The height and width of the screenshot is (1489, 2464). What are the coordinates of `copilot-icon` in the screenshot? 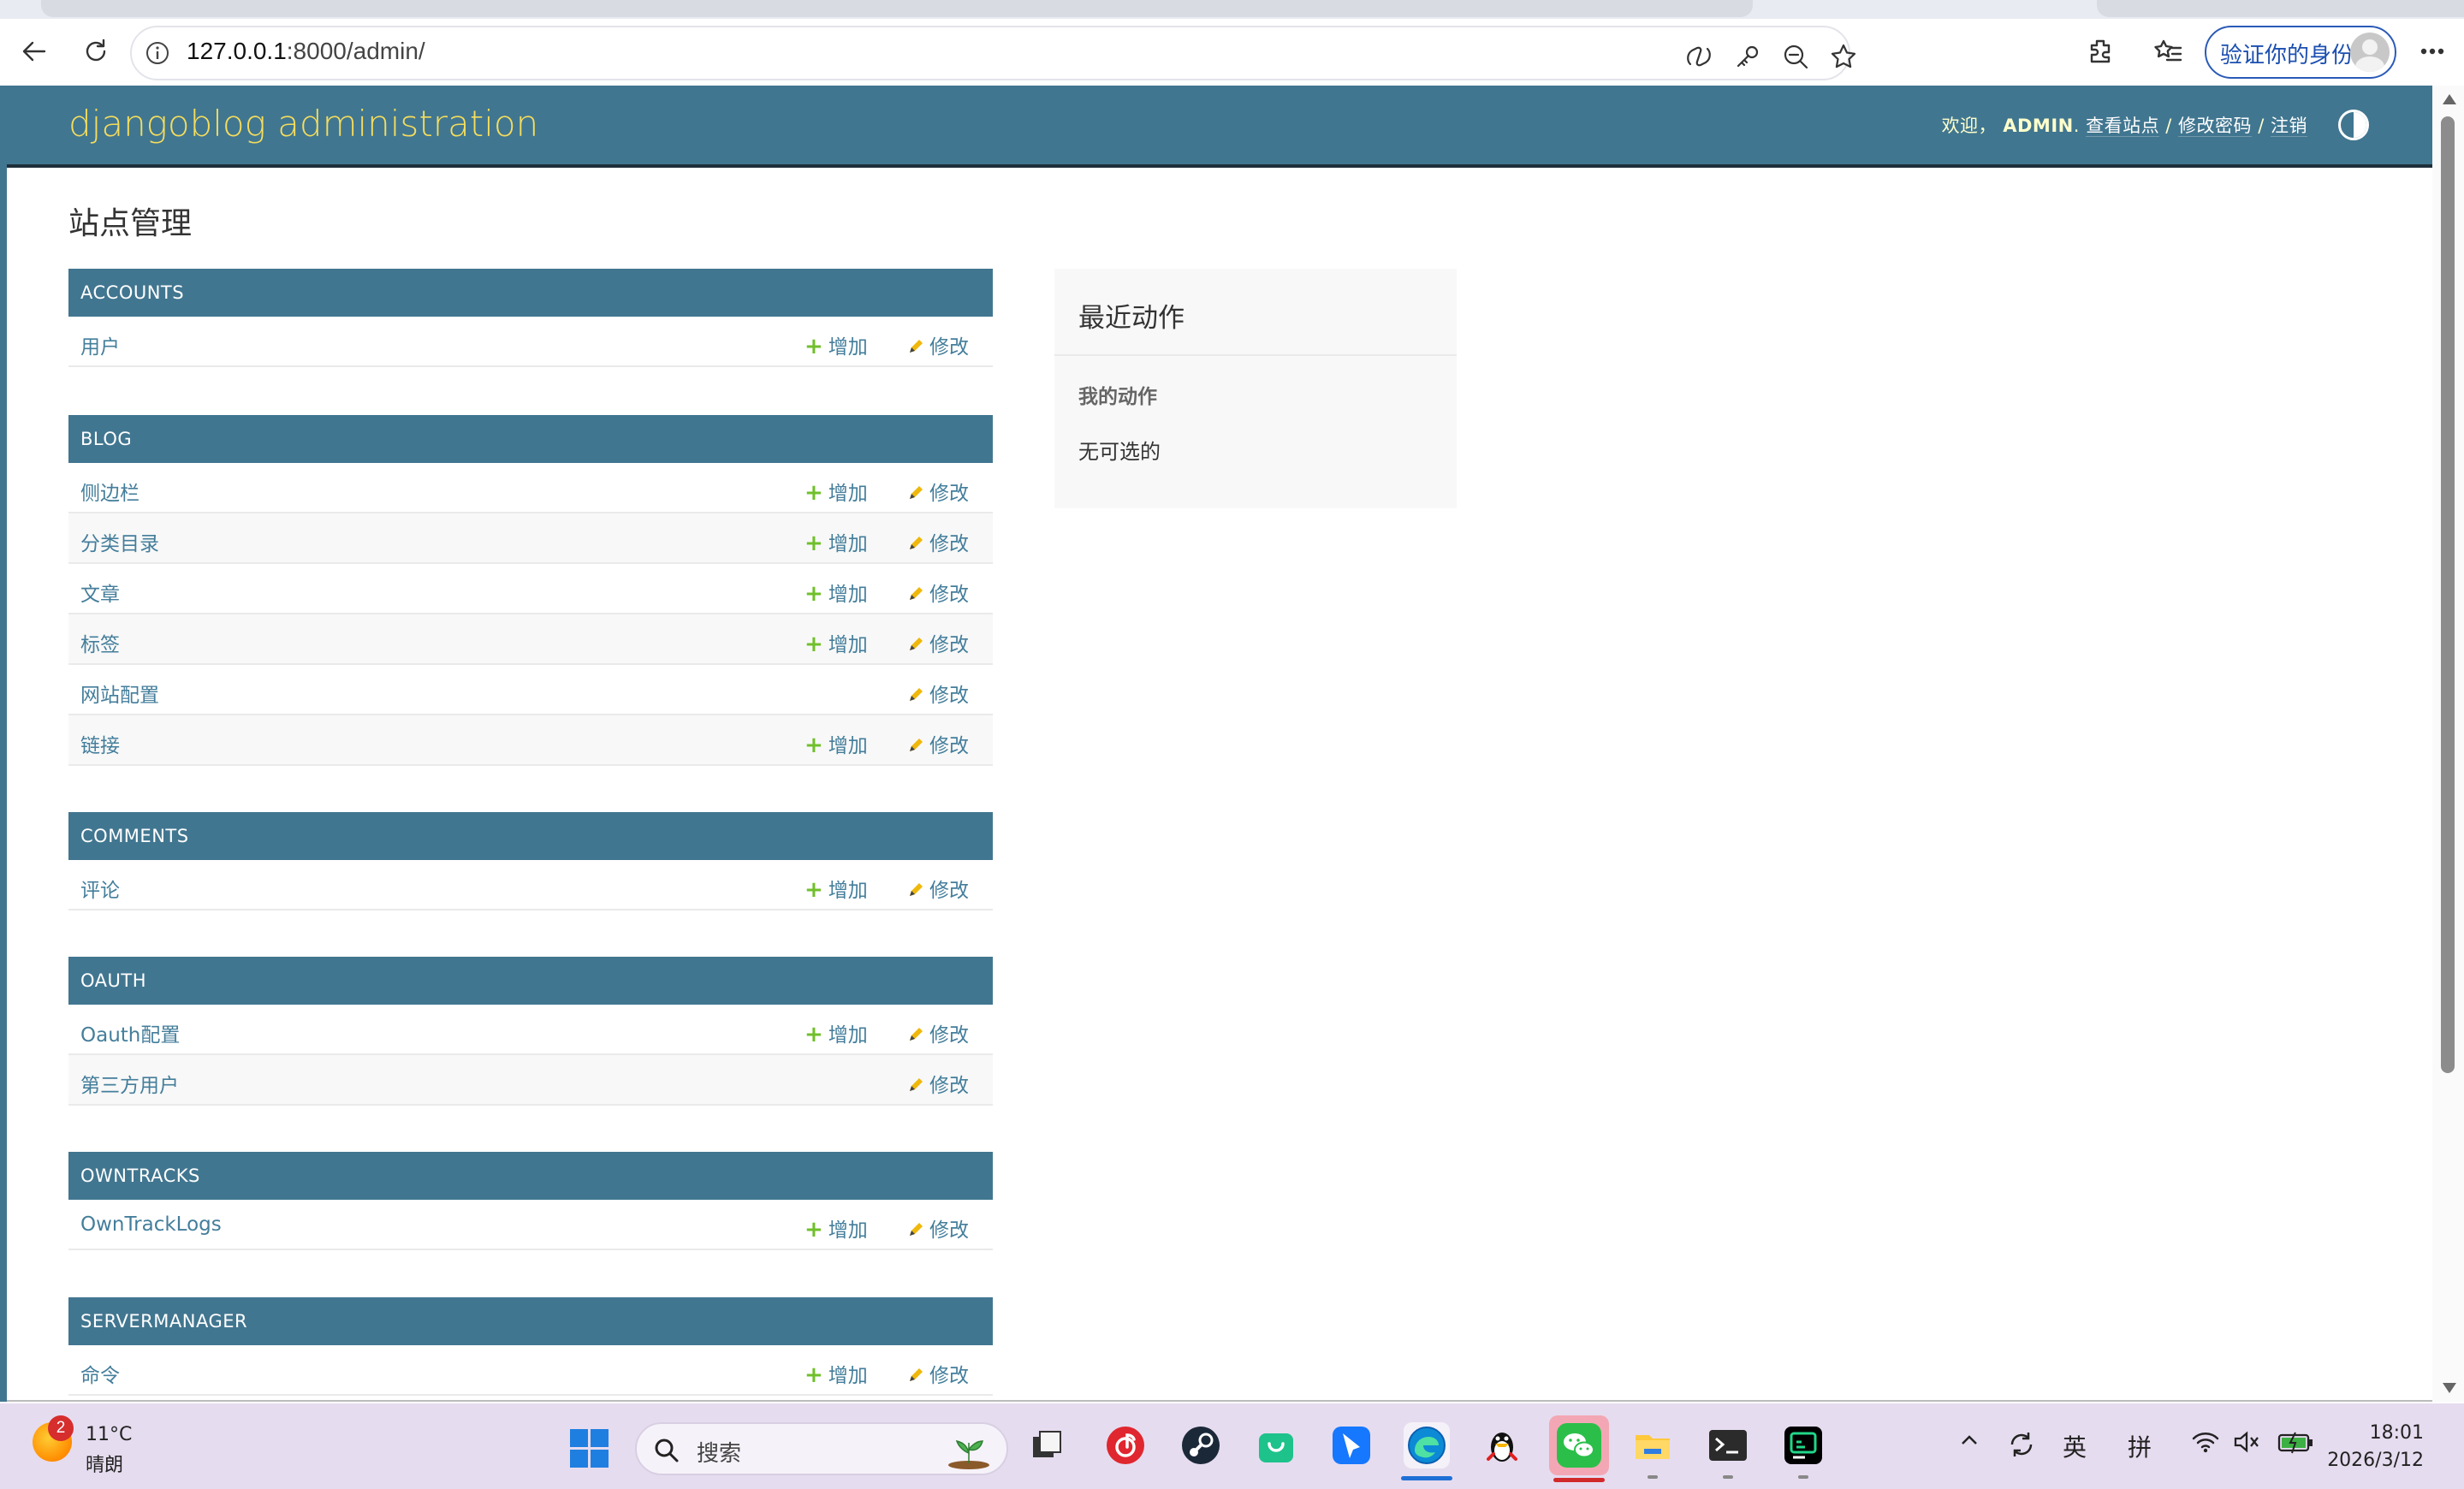 It's located at (1698, 56).